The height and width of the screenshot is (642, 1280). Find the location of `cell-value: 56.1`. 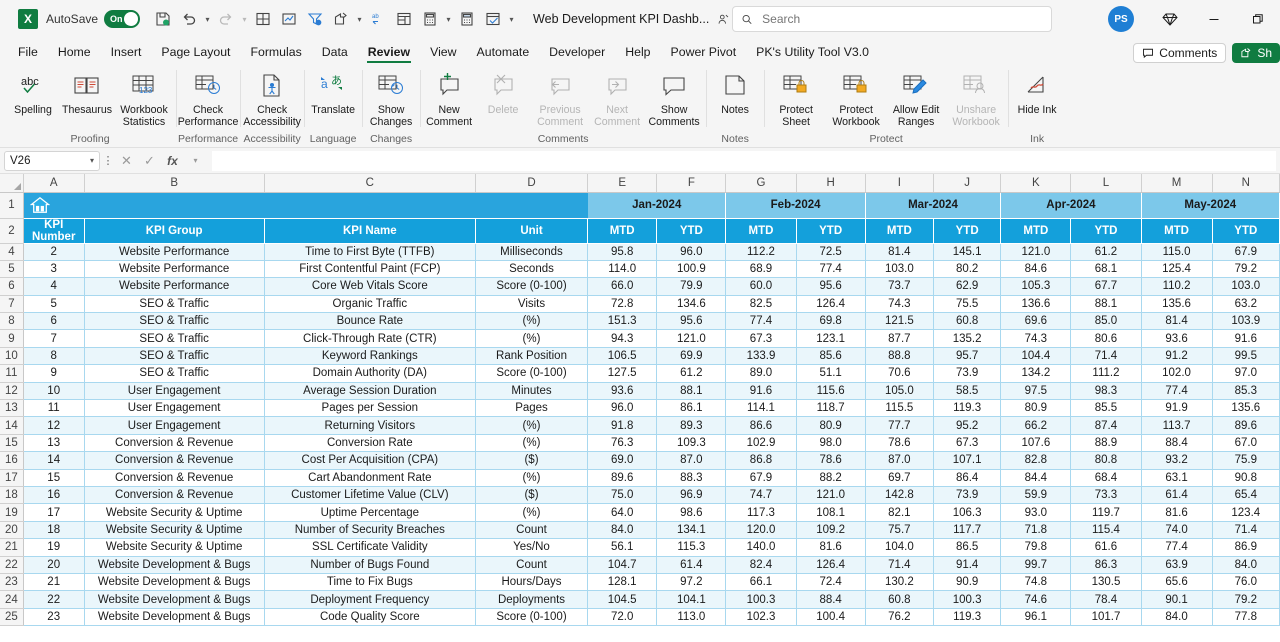

cell-value: 56.1 is located at coordinates (622, 547).